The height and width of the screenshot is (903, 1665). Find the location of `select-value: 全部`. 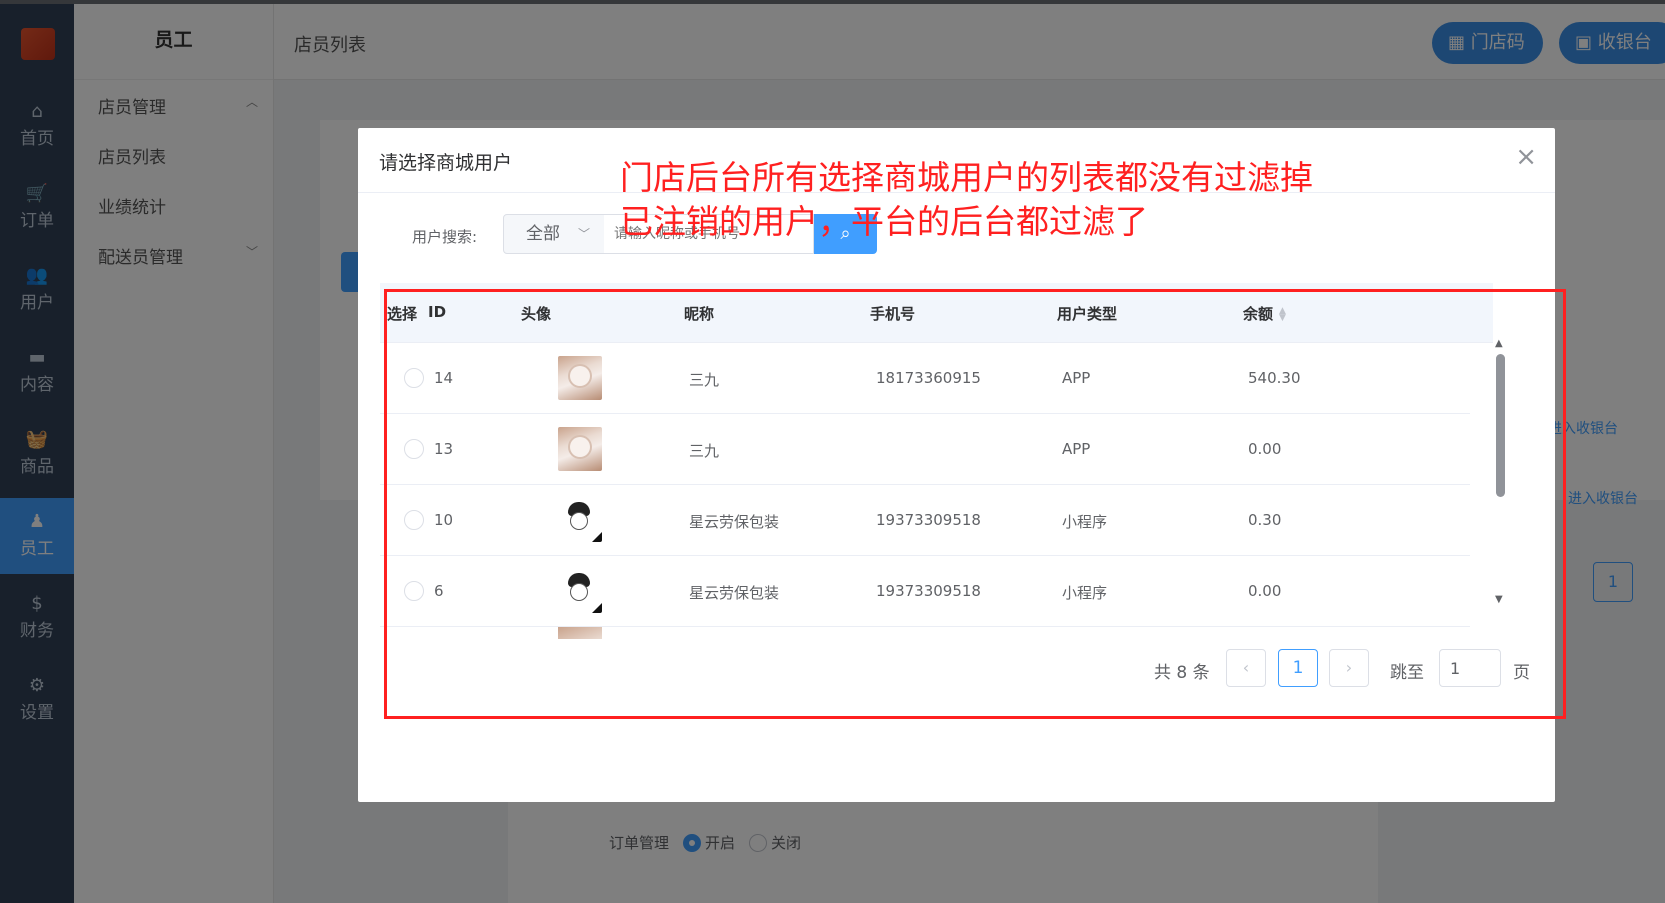

select-value: 全部 is located at coordinates (543, 234).